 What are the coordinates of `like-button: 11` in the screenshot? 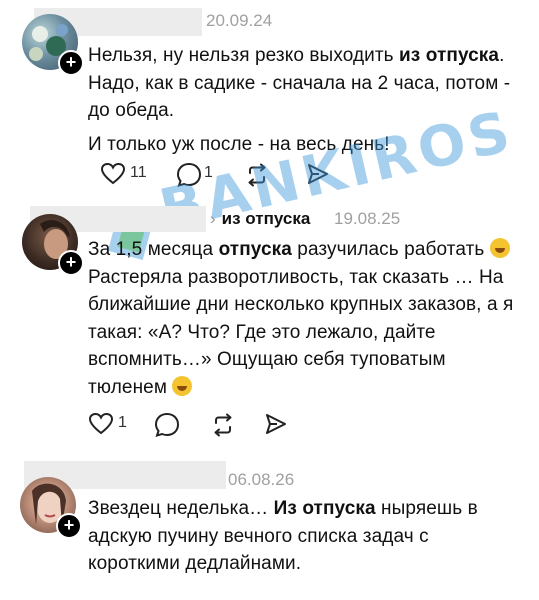 It's located at (125, 175).